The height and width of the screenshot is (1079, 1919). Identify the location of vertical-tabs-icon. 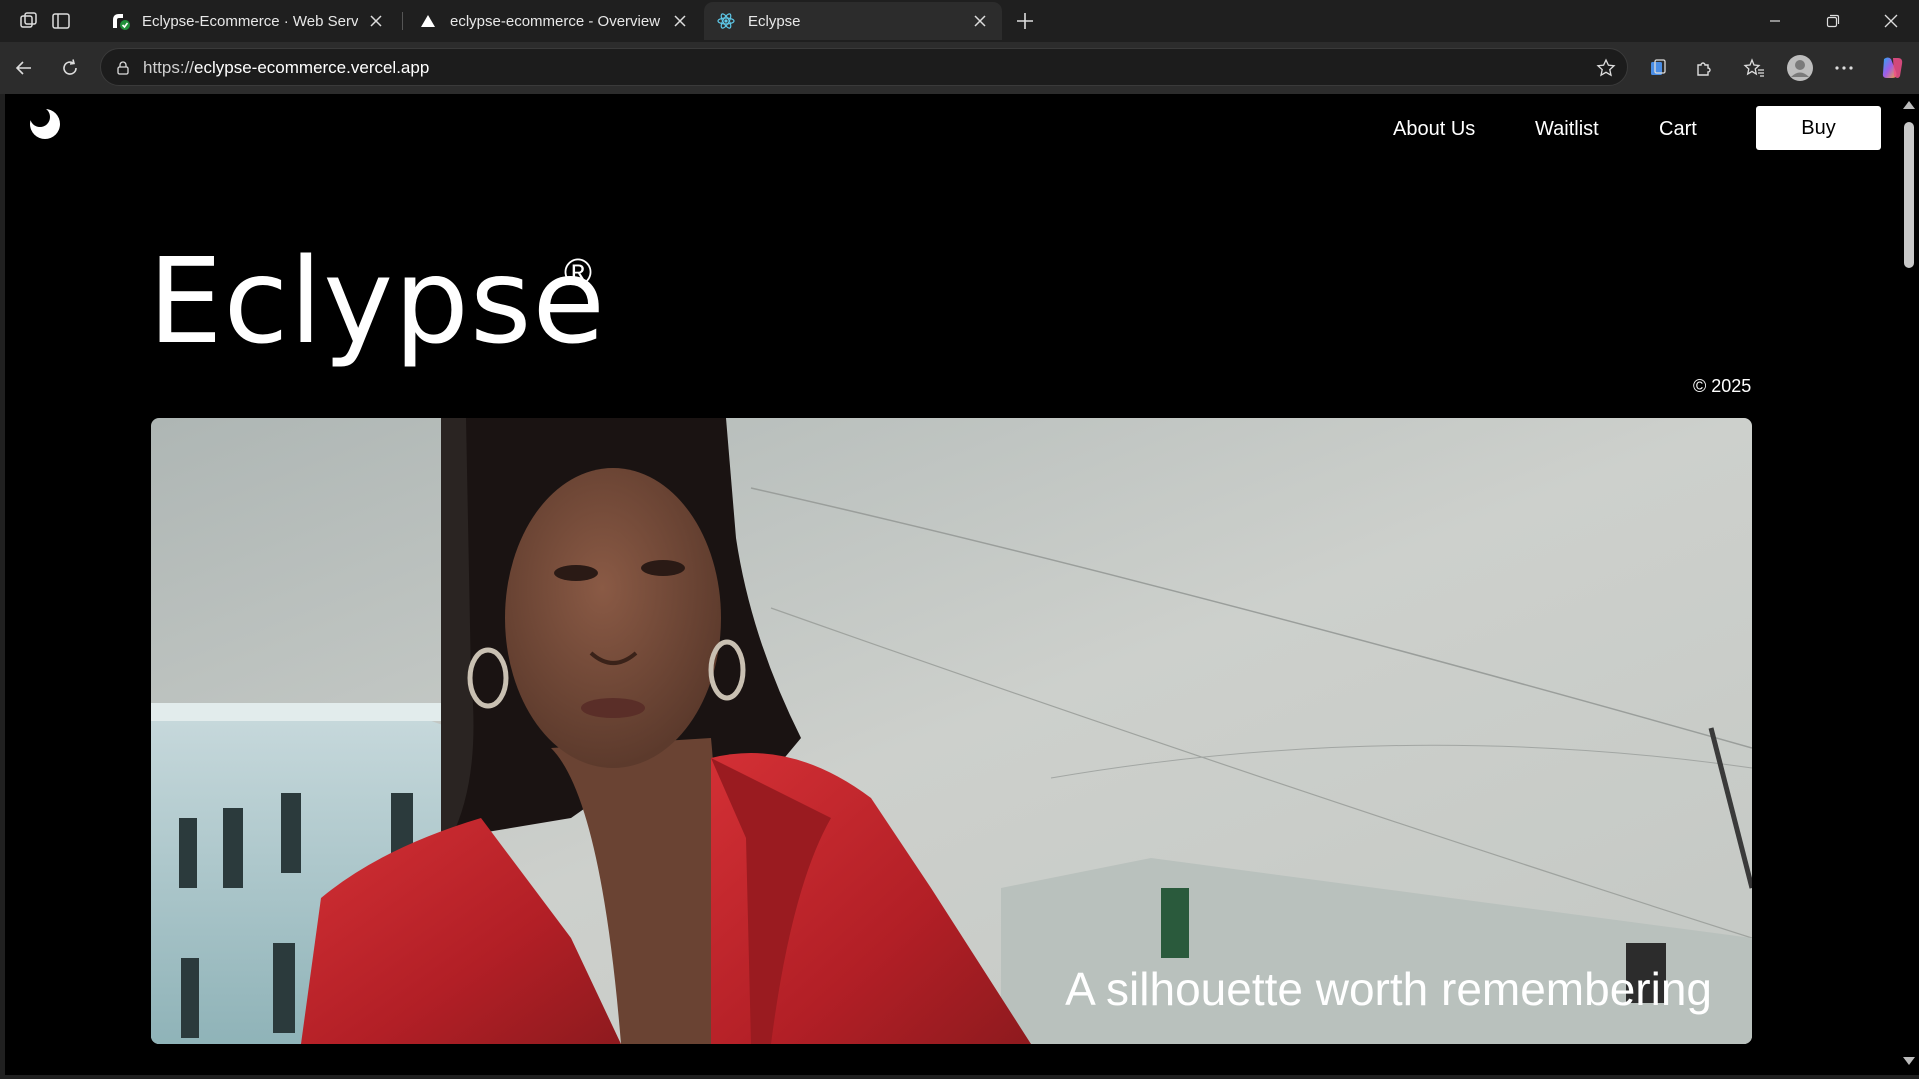
(61, 21).